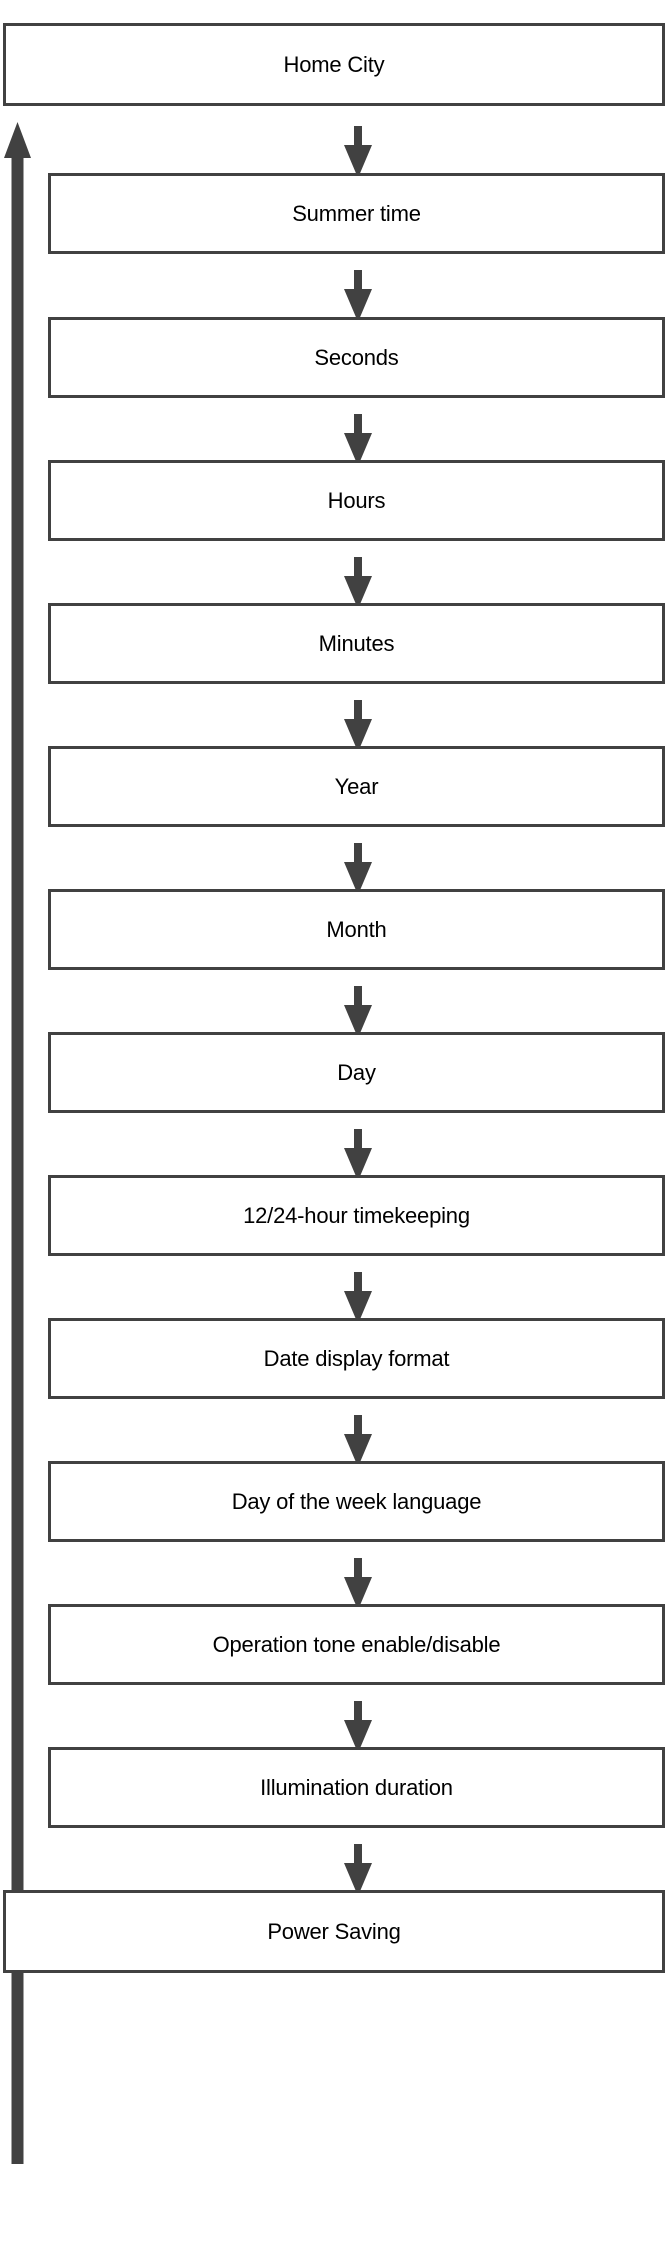 This screenshot has width=668, height=2264. I want to click on node-seconds: Seconds, so click(356, 357).